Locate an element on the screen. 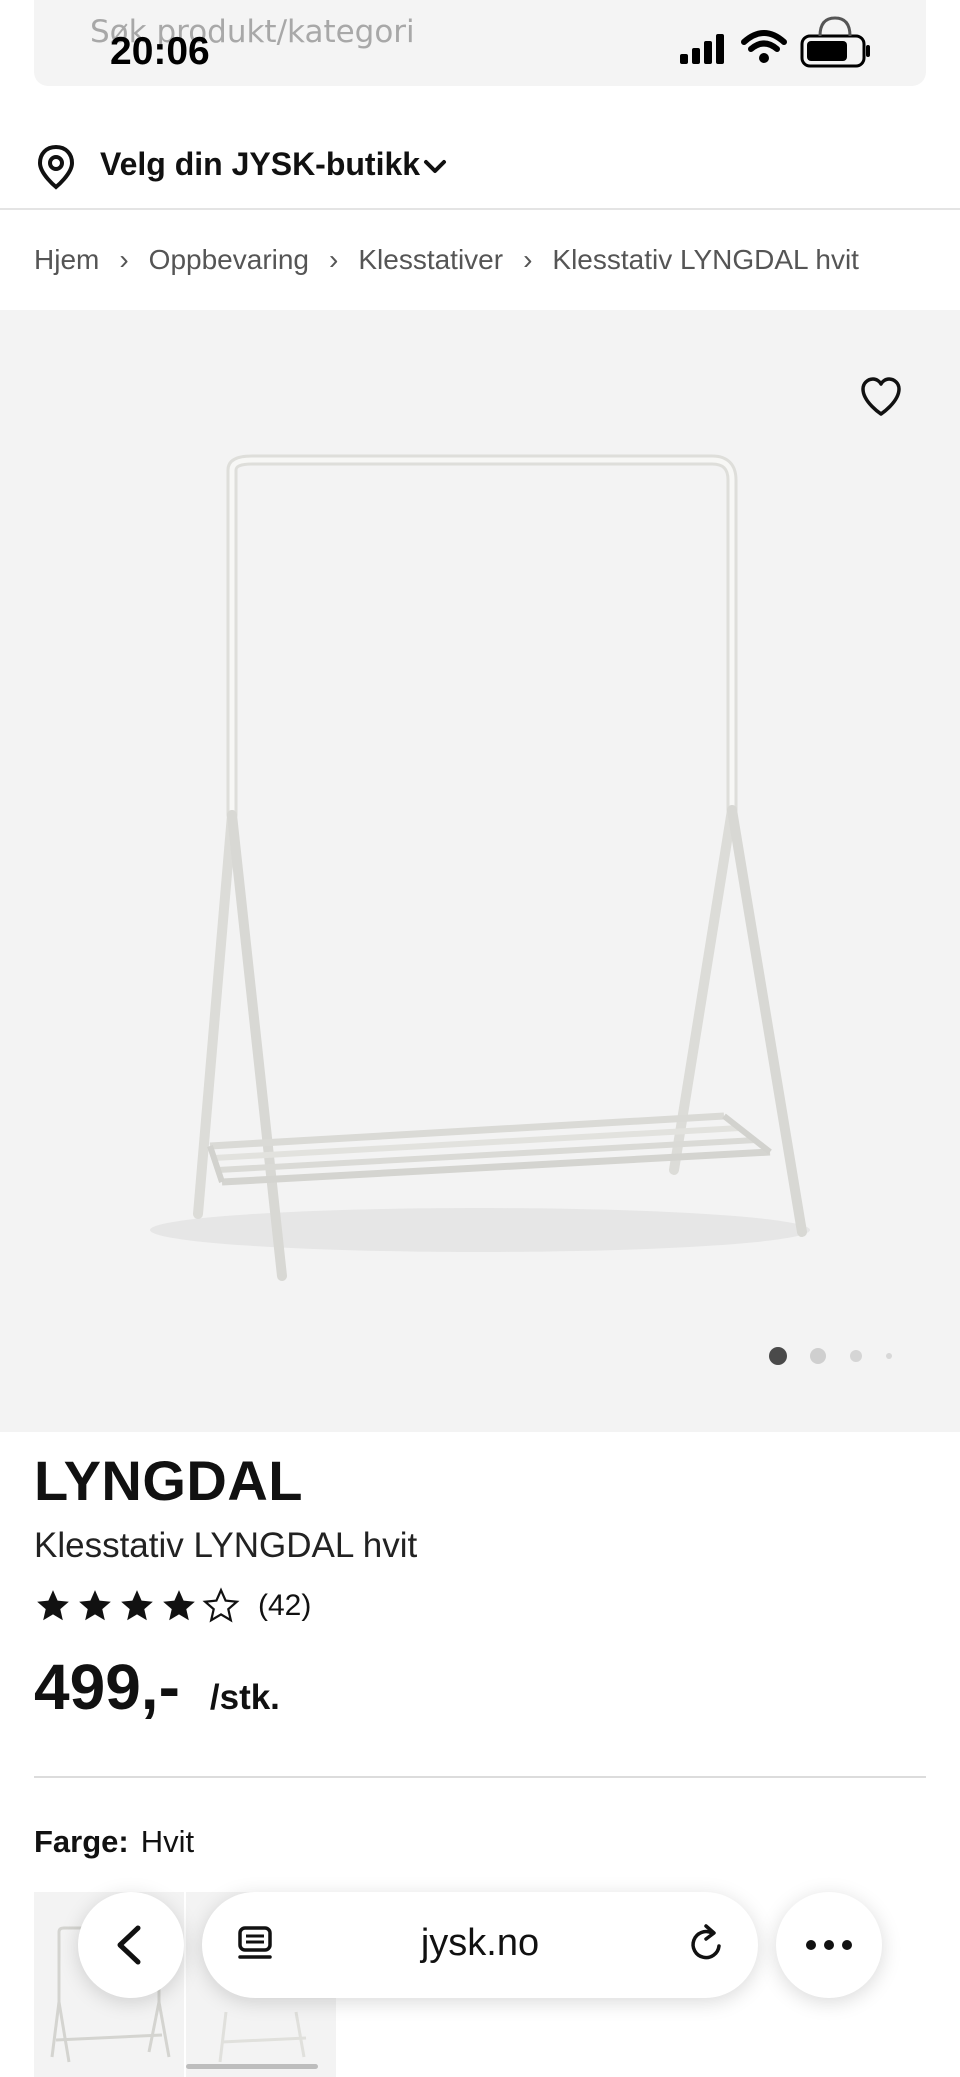 This screenshot has width=960, height=2077. more-options-button is located at coordinates (829, 1945).